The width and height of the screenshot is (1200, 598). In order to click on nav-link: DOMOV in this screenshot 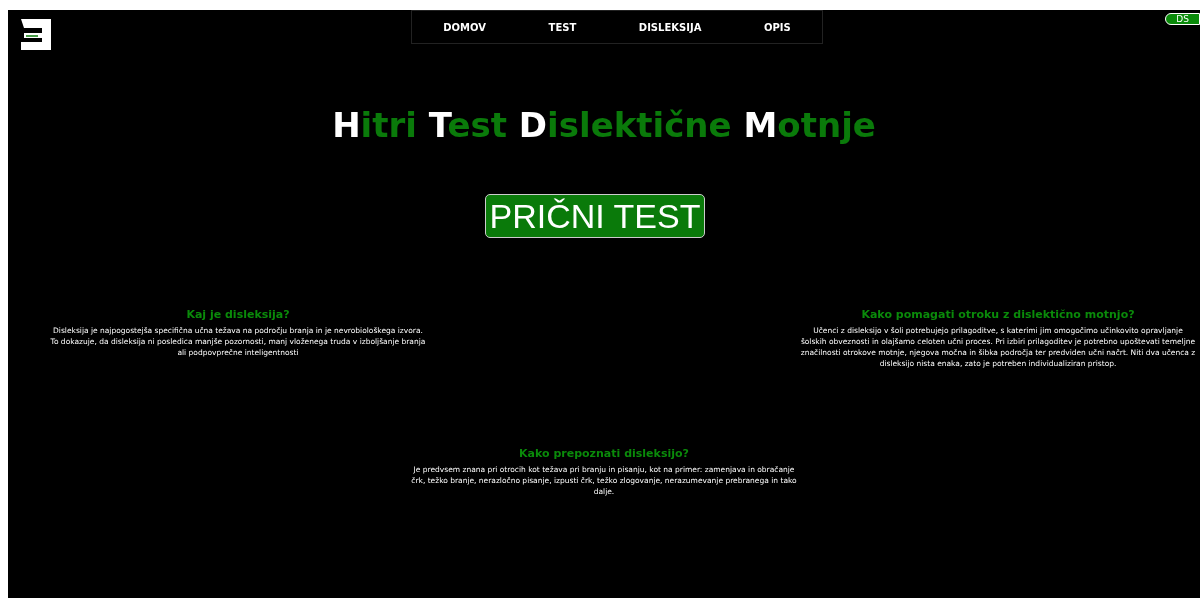, I will do `click(464, 27)`.